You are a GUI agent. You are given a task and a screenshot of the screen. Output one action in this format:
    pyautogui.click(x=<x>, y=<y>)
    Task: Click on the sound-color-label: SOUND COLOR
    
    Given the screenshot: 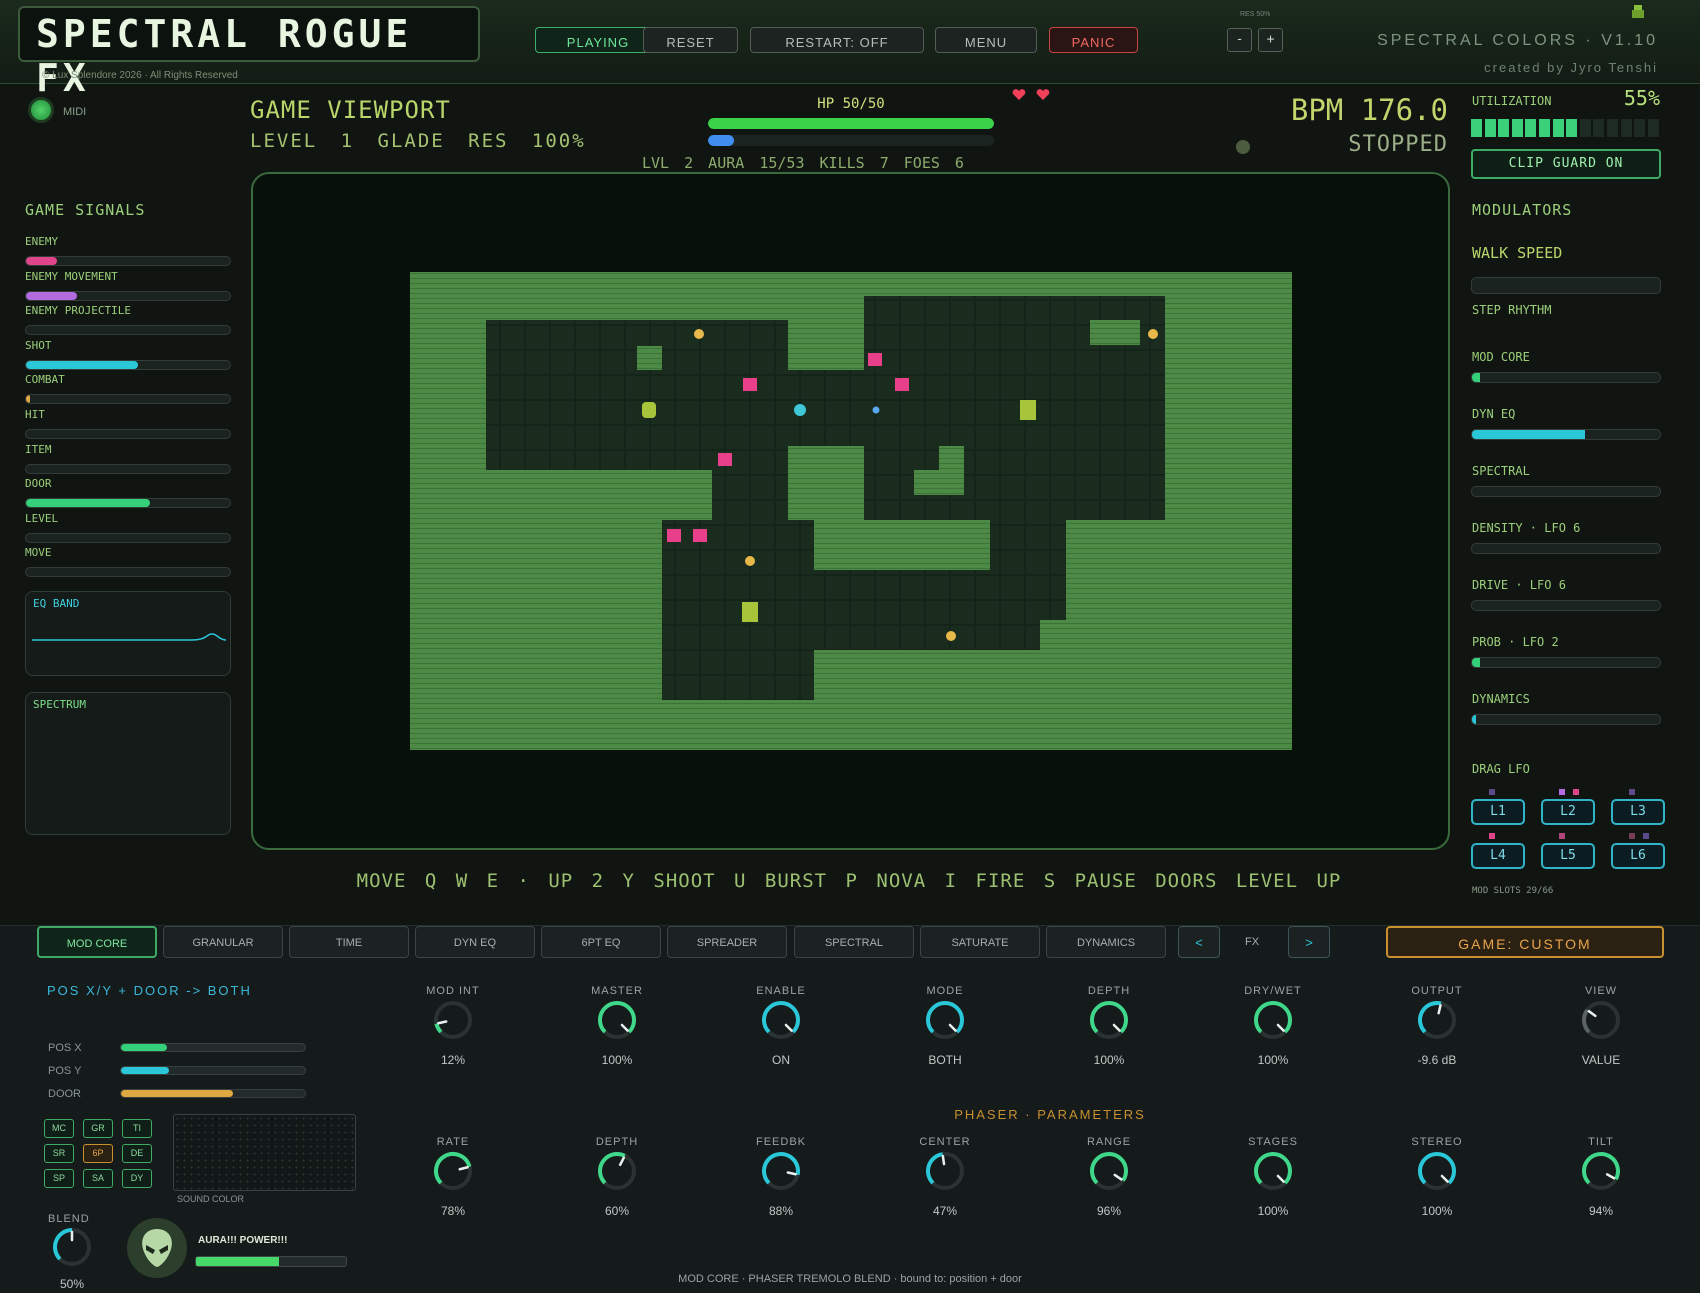 What is the action you would take?
    pyautogui.click(x=211, y=1199)
    